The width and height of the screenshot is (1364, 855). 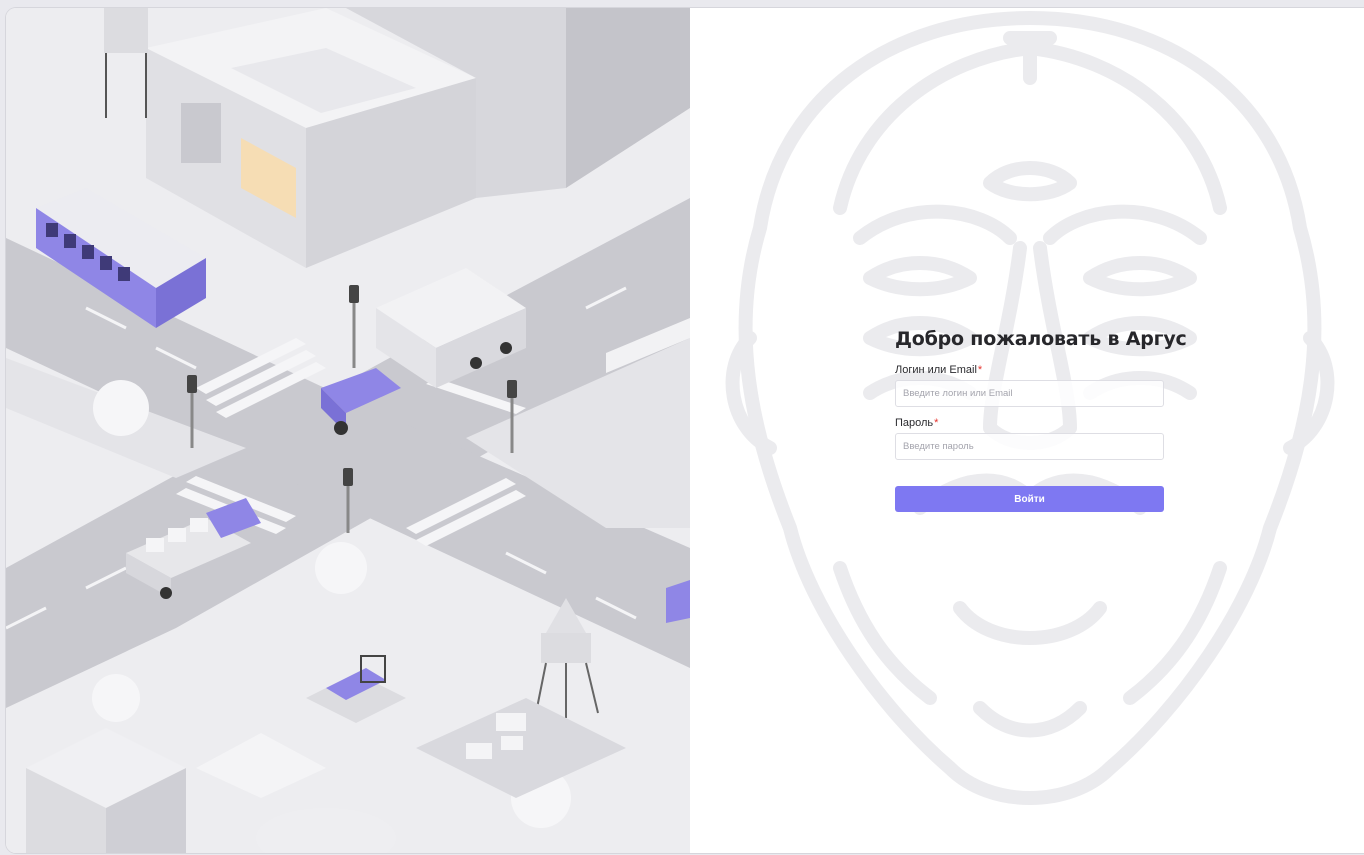 What do you see at coordinates (1029, 446) in the screenshot?
I see `password-input` at bounding box center [1029, 446].